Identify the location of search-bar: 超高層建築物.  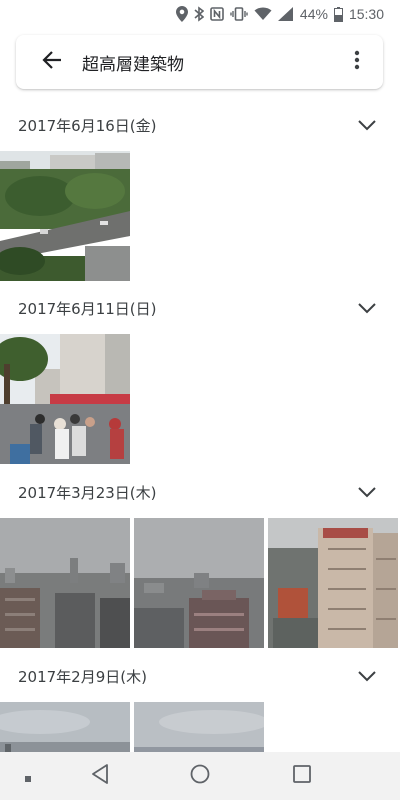
(199, 62).